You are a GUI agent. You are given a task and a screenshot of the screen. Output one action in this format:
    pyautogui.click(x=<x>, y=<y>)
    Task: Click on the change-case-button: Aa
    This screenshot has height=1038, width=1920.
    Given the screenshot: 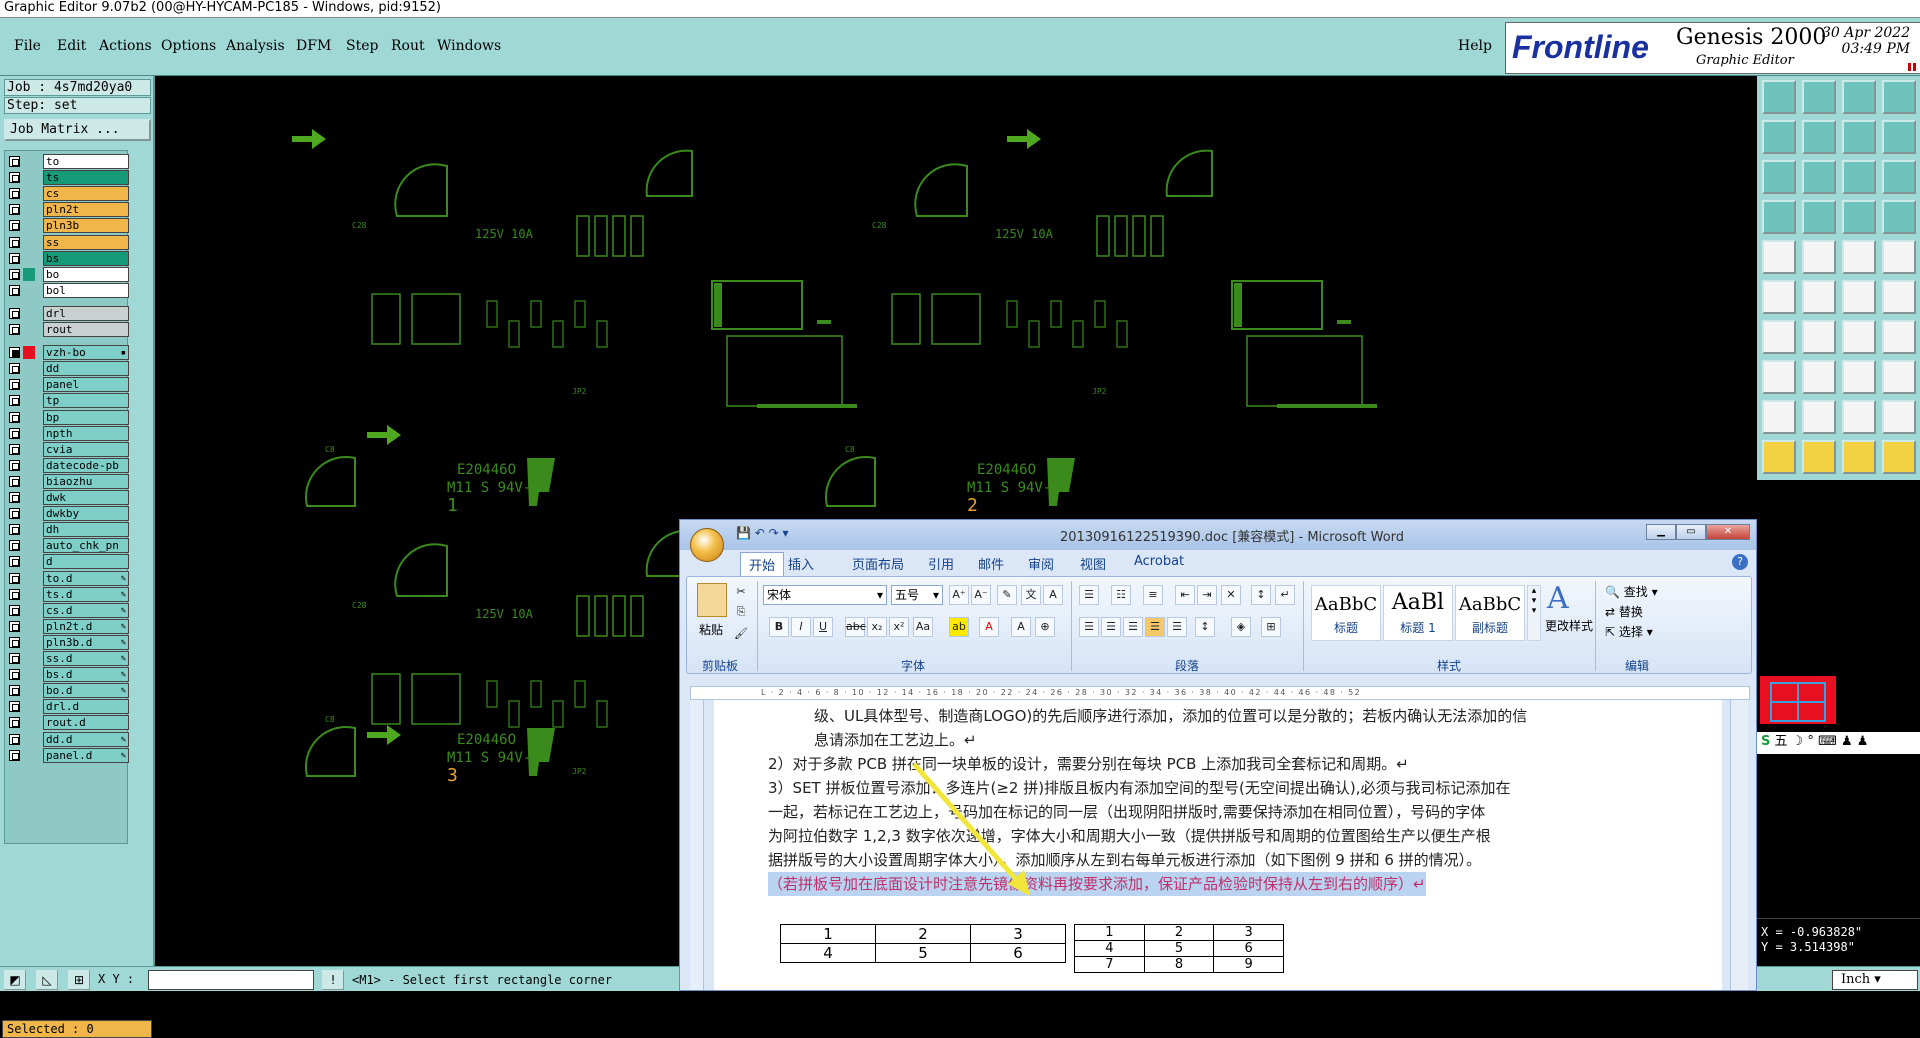 What is the action you would take?
    pyautogui.click(x=923, y=627)
    